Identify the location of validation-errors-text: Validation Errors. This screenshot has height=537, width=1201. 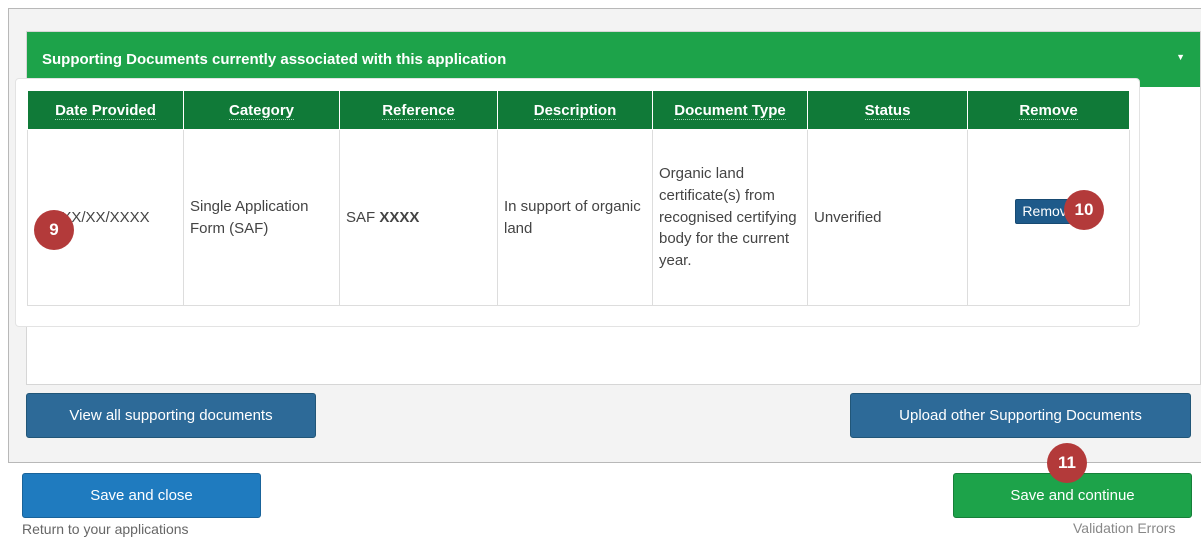
(1124, 528).